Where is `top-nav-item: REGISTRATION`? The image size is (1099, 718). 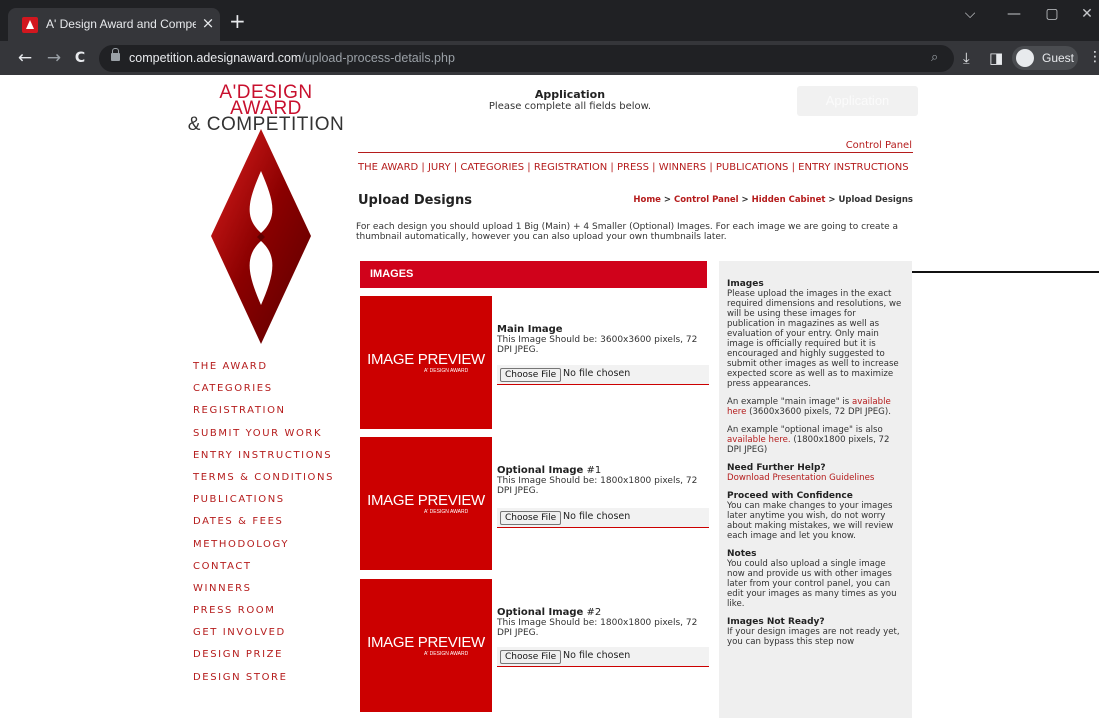 top-nav-item: REGISTRATION is located at coordinates (570, 167).